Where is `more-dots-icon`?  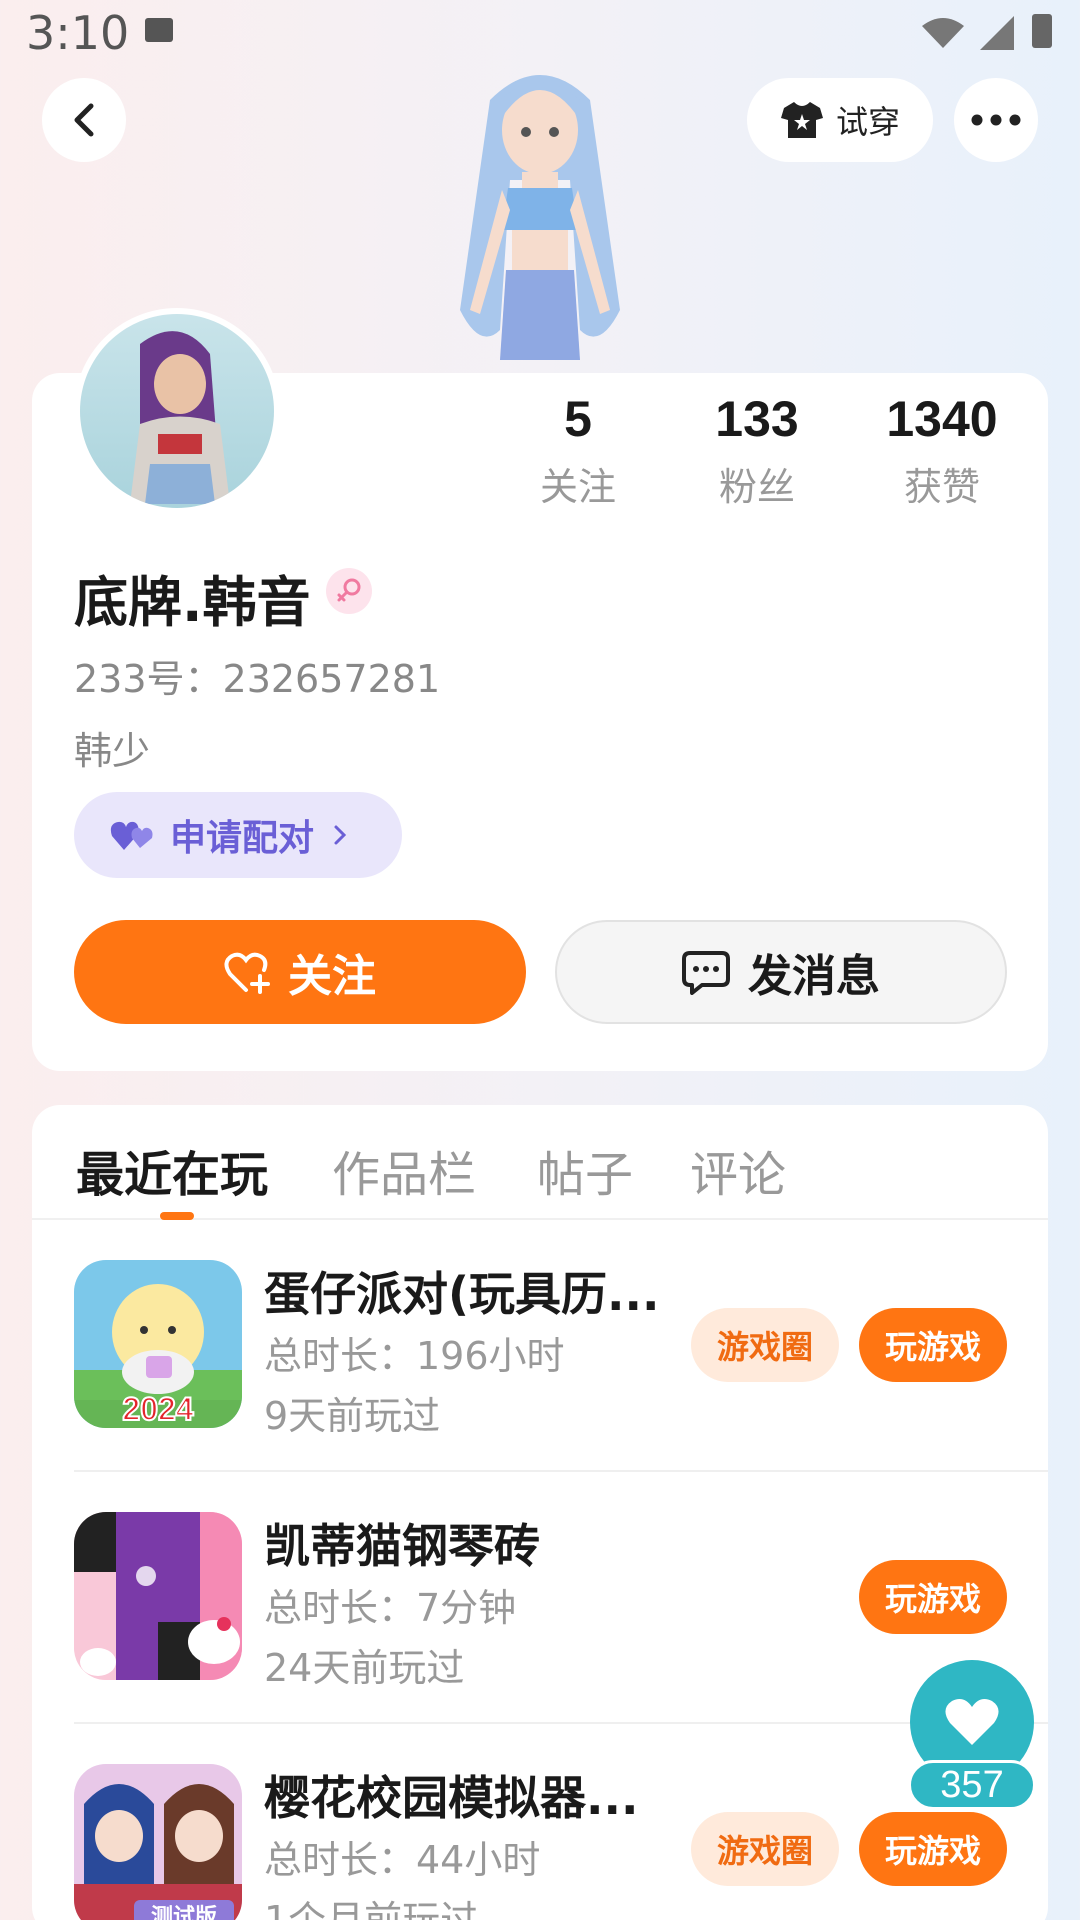 more-dots-icon is located at coordinates (996, 120).